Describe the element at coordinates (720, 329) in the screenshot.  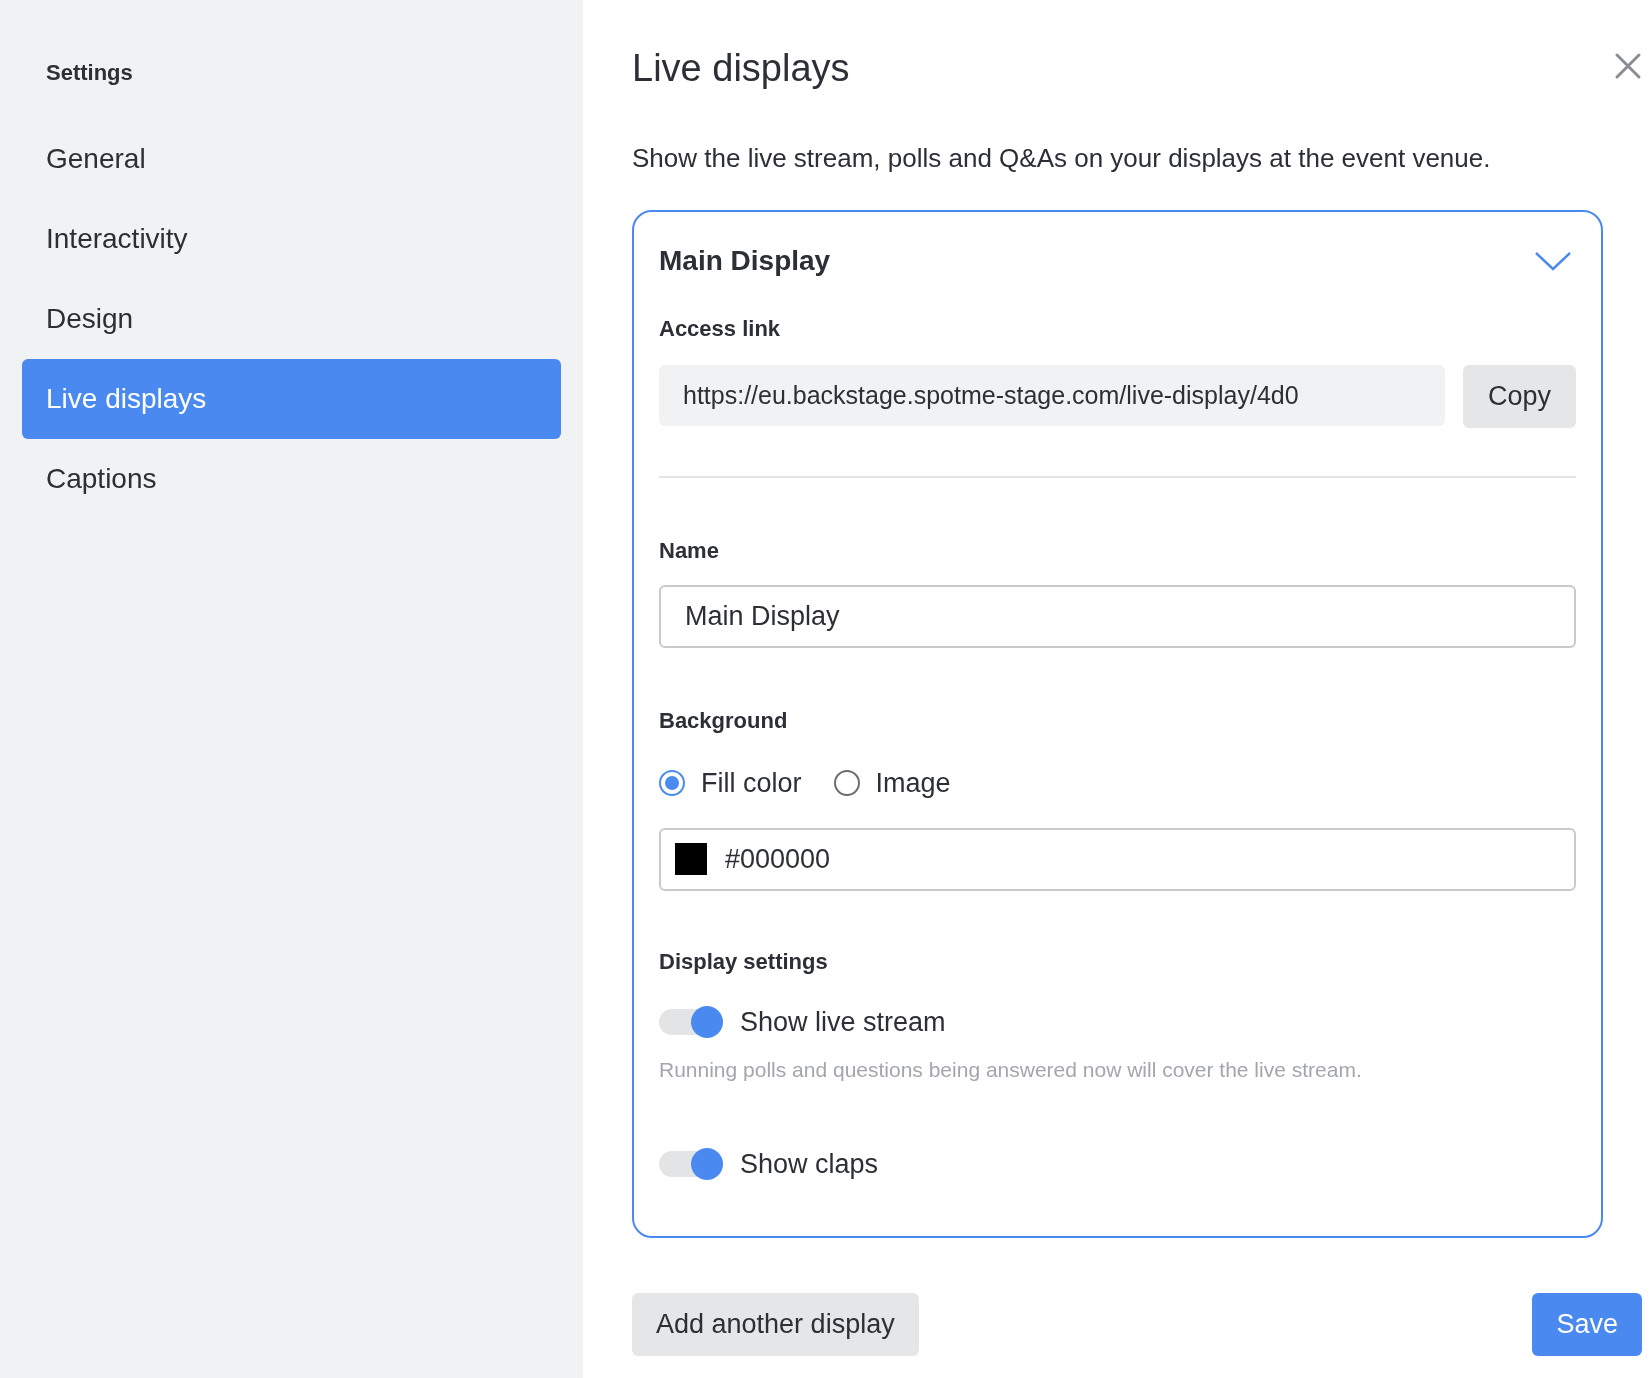
I see `field-label: Access link` at that location.